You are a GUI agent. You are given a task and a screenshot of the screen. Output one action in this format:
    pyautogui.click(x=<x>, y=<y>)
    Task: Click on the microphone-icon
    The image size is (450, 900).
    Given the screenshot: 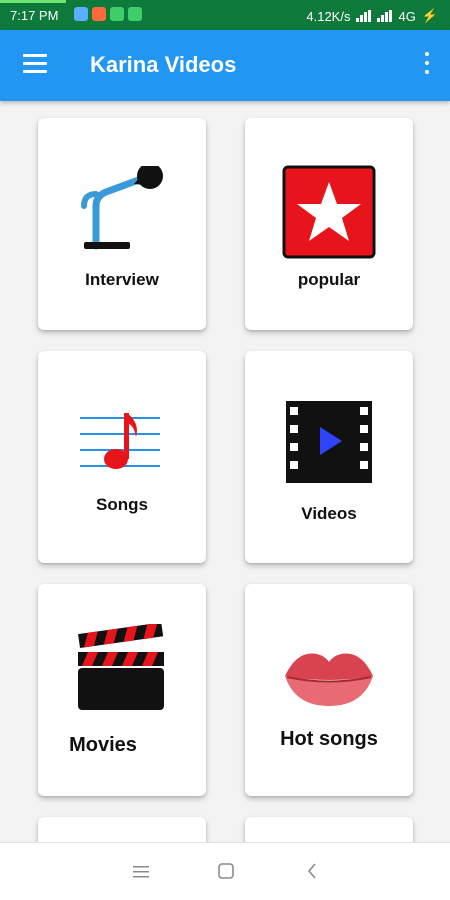 What is the action you would take?
    pyautogui.click(x=122, y=208)
    